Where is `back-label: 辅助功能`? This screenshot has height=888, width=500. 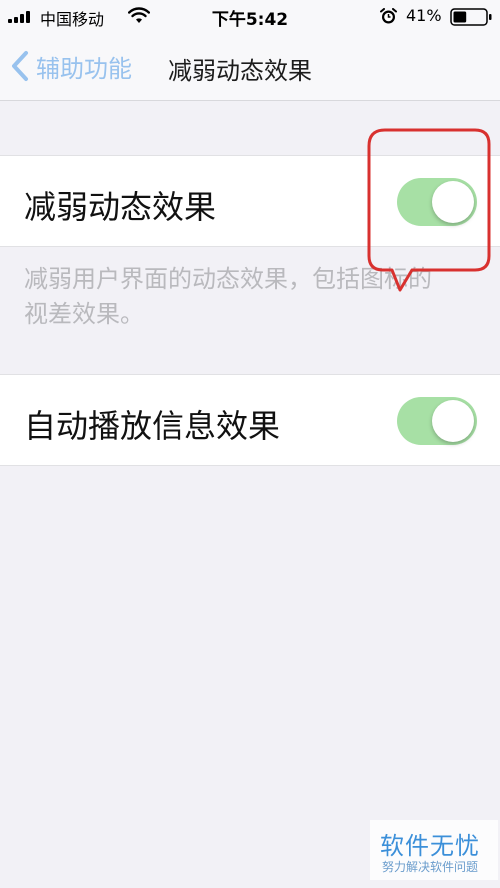 back-label: 辅助功能 is located at coordinates (84, 68).